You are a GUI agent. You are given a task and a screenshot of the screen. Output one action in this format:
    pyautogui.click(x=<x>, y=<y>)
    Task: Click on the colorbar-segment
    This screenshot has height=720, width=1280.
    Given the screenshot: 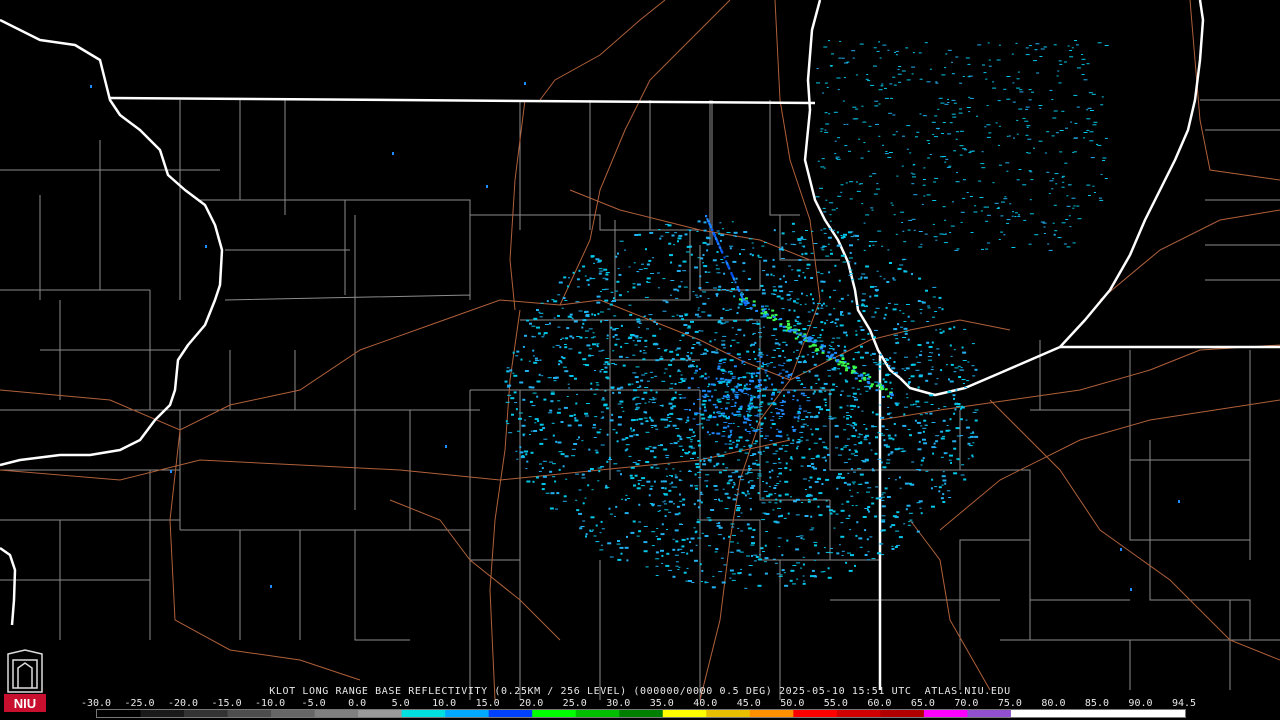 What is the action you would take?
    pyautogui.click(x=945, y=713)
    